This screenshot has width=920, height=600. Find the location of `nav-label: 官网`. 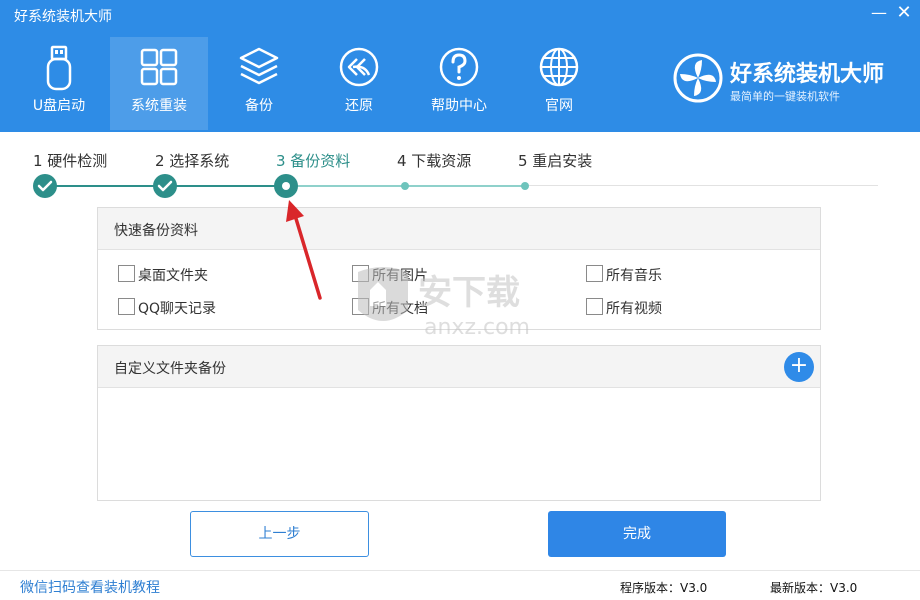

nav-label: 官网 is located at coordinates (559, 106).